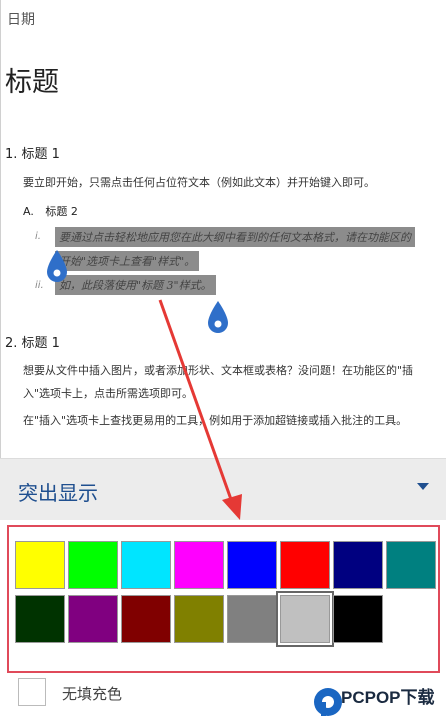 This screenshot has height=720, width=446. What do you see at coordinates (235, 237) in the screenshot?
I see `highlighted-text-line: 要通过点击轻松地应用您在此大纲中看到的任何文本格式，请在功能区的` at bounding box center [235, 237].